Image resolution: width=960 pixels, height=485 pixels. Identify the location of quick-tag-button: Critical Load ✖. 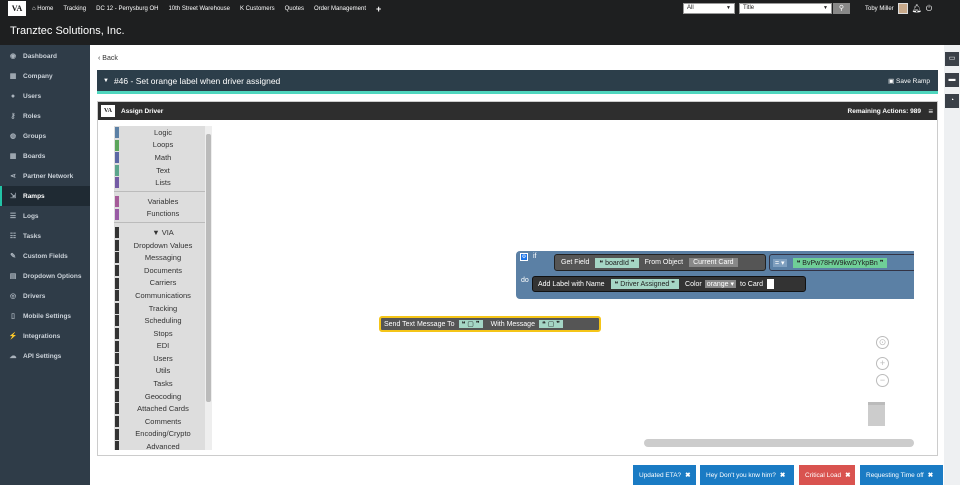
(827, 475).